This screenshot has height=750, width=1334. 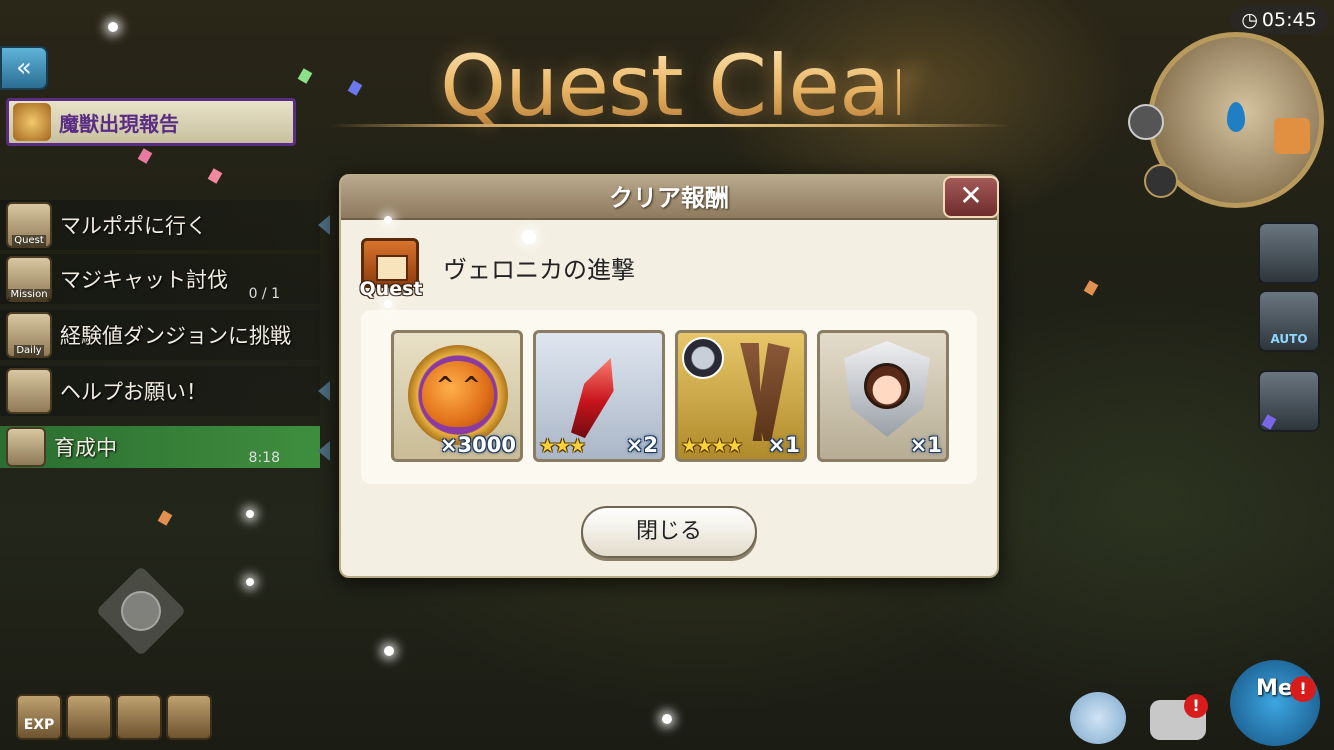 What do you see at coordinates (682, 86) in the screenshot?
I see `quest-clear-title: Quest Clear` at bounding box center [682, 86].